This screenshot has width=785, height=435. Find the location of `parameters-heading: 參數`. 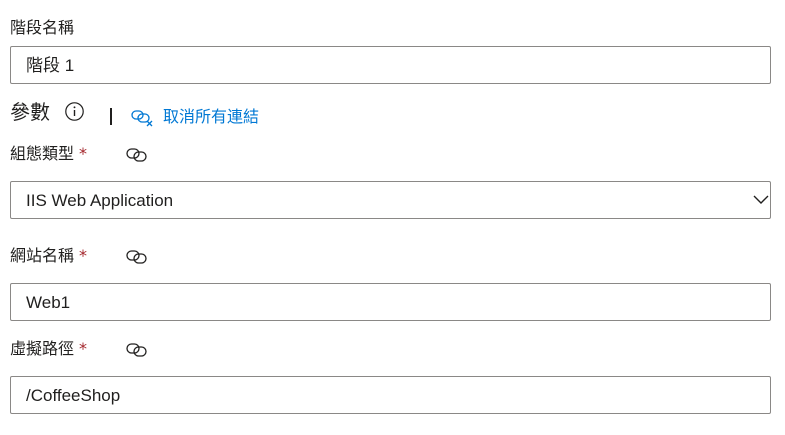

parameters-heading: 參數 is located at coordinates (30, 112).